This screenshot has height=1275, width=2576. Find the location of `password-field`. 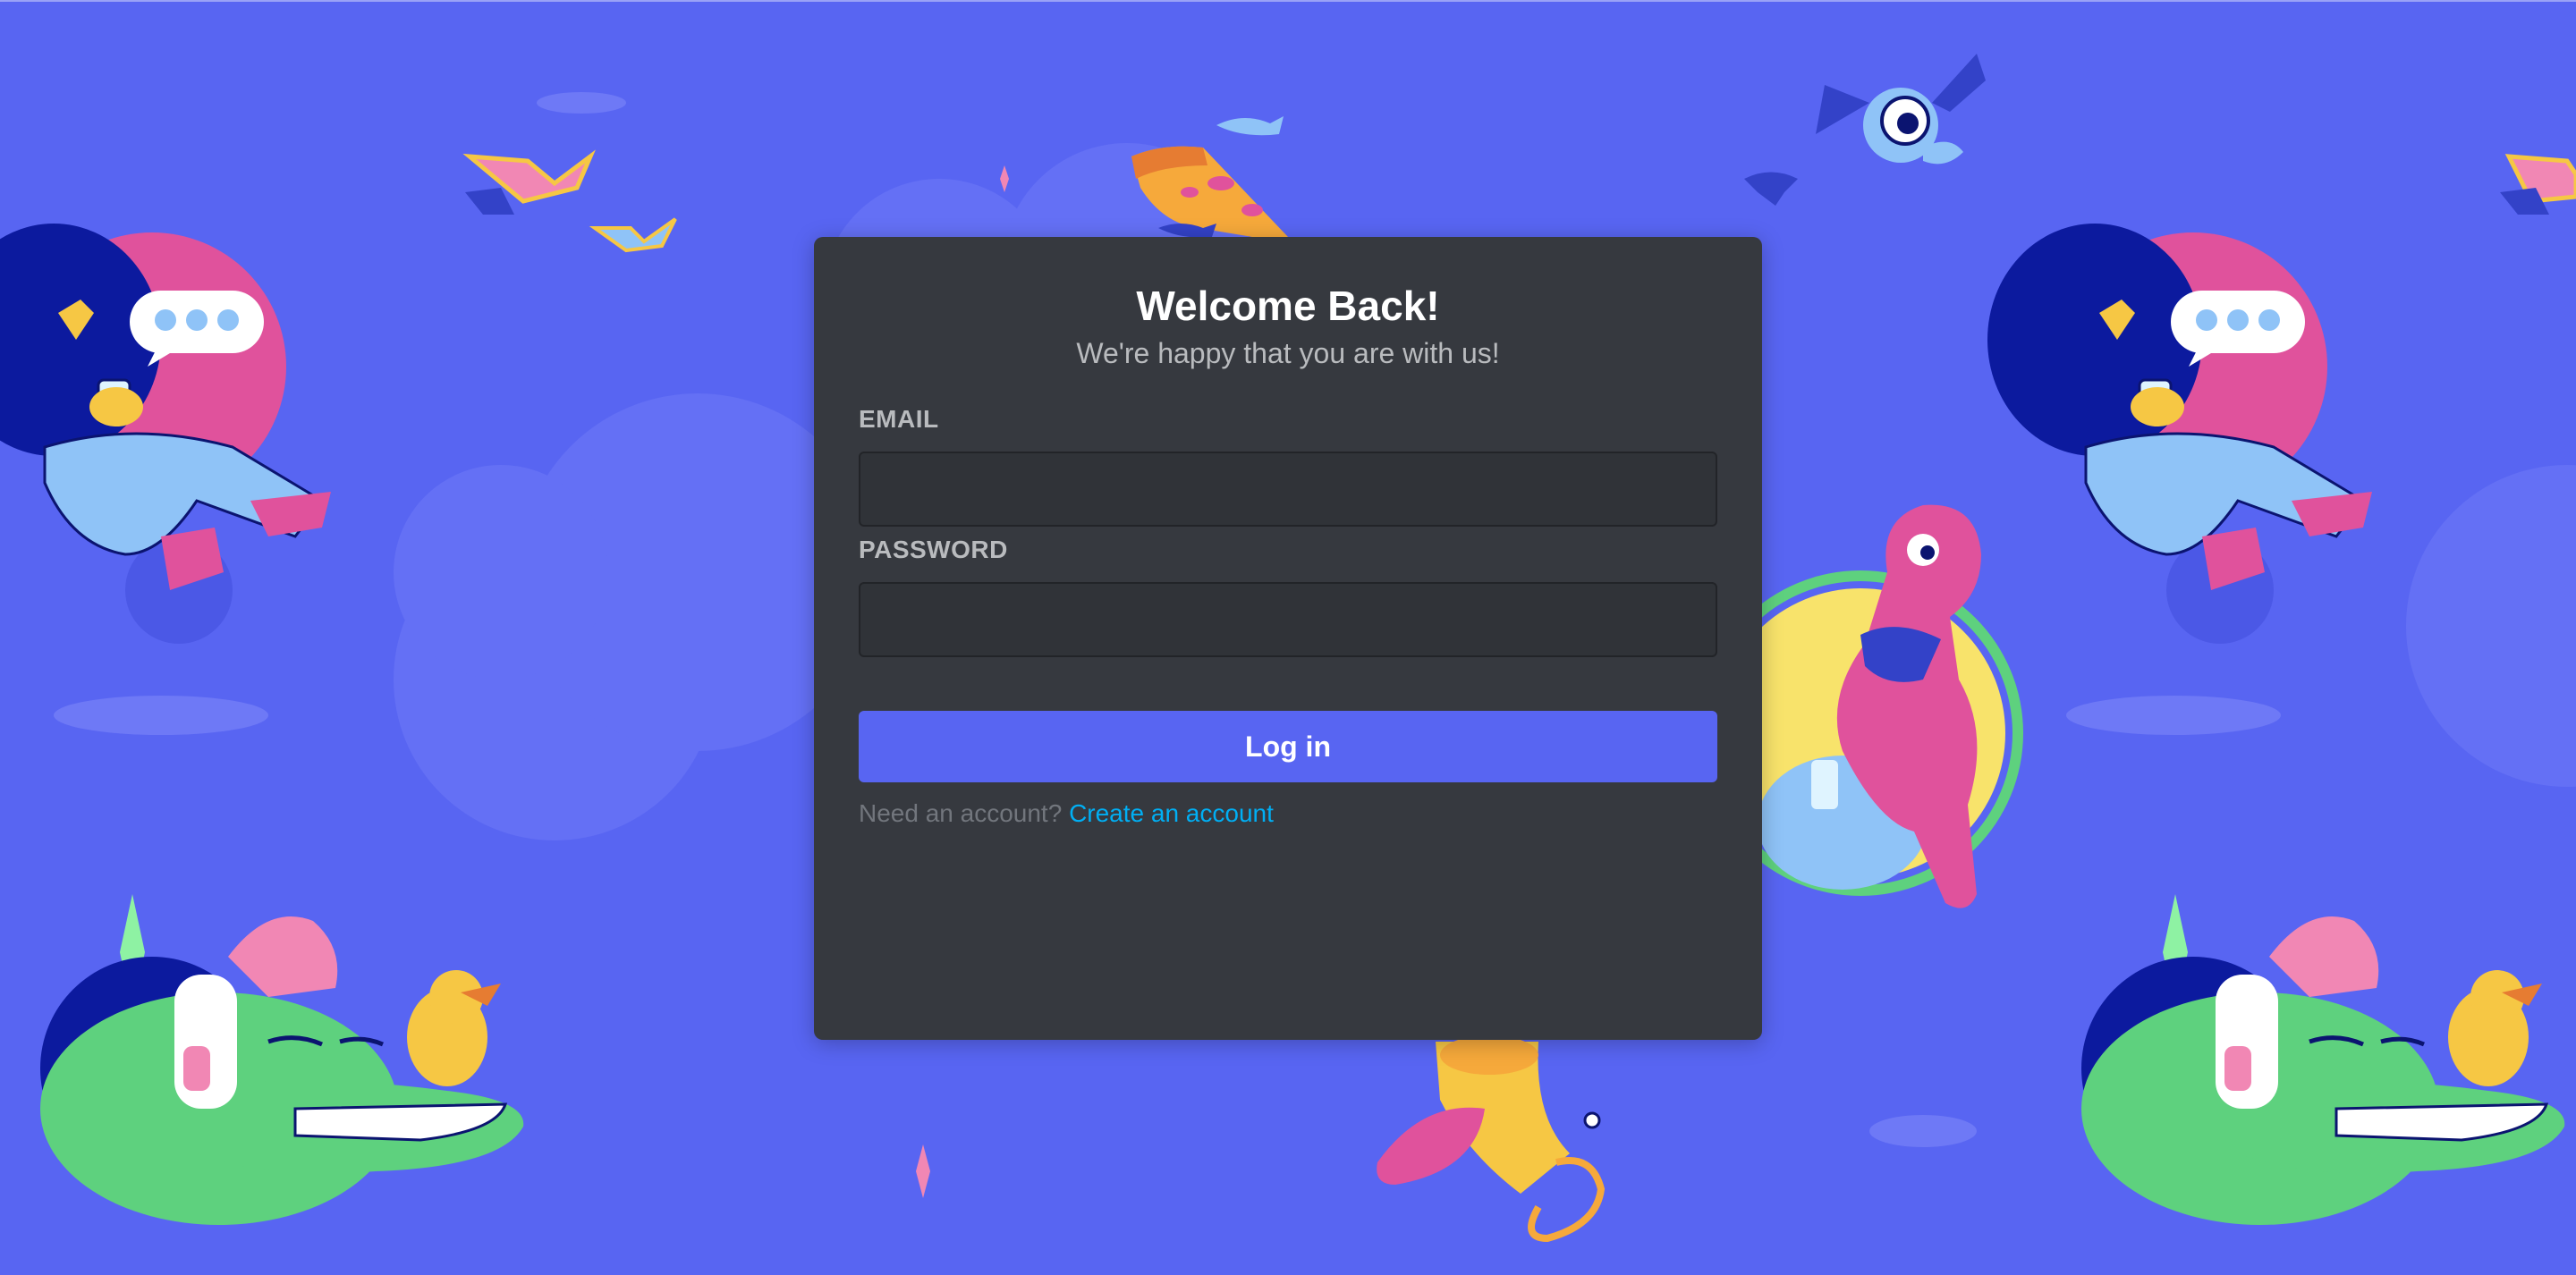

password-field is located at coordinates (1288, 619).